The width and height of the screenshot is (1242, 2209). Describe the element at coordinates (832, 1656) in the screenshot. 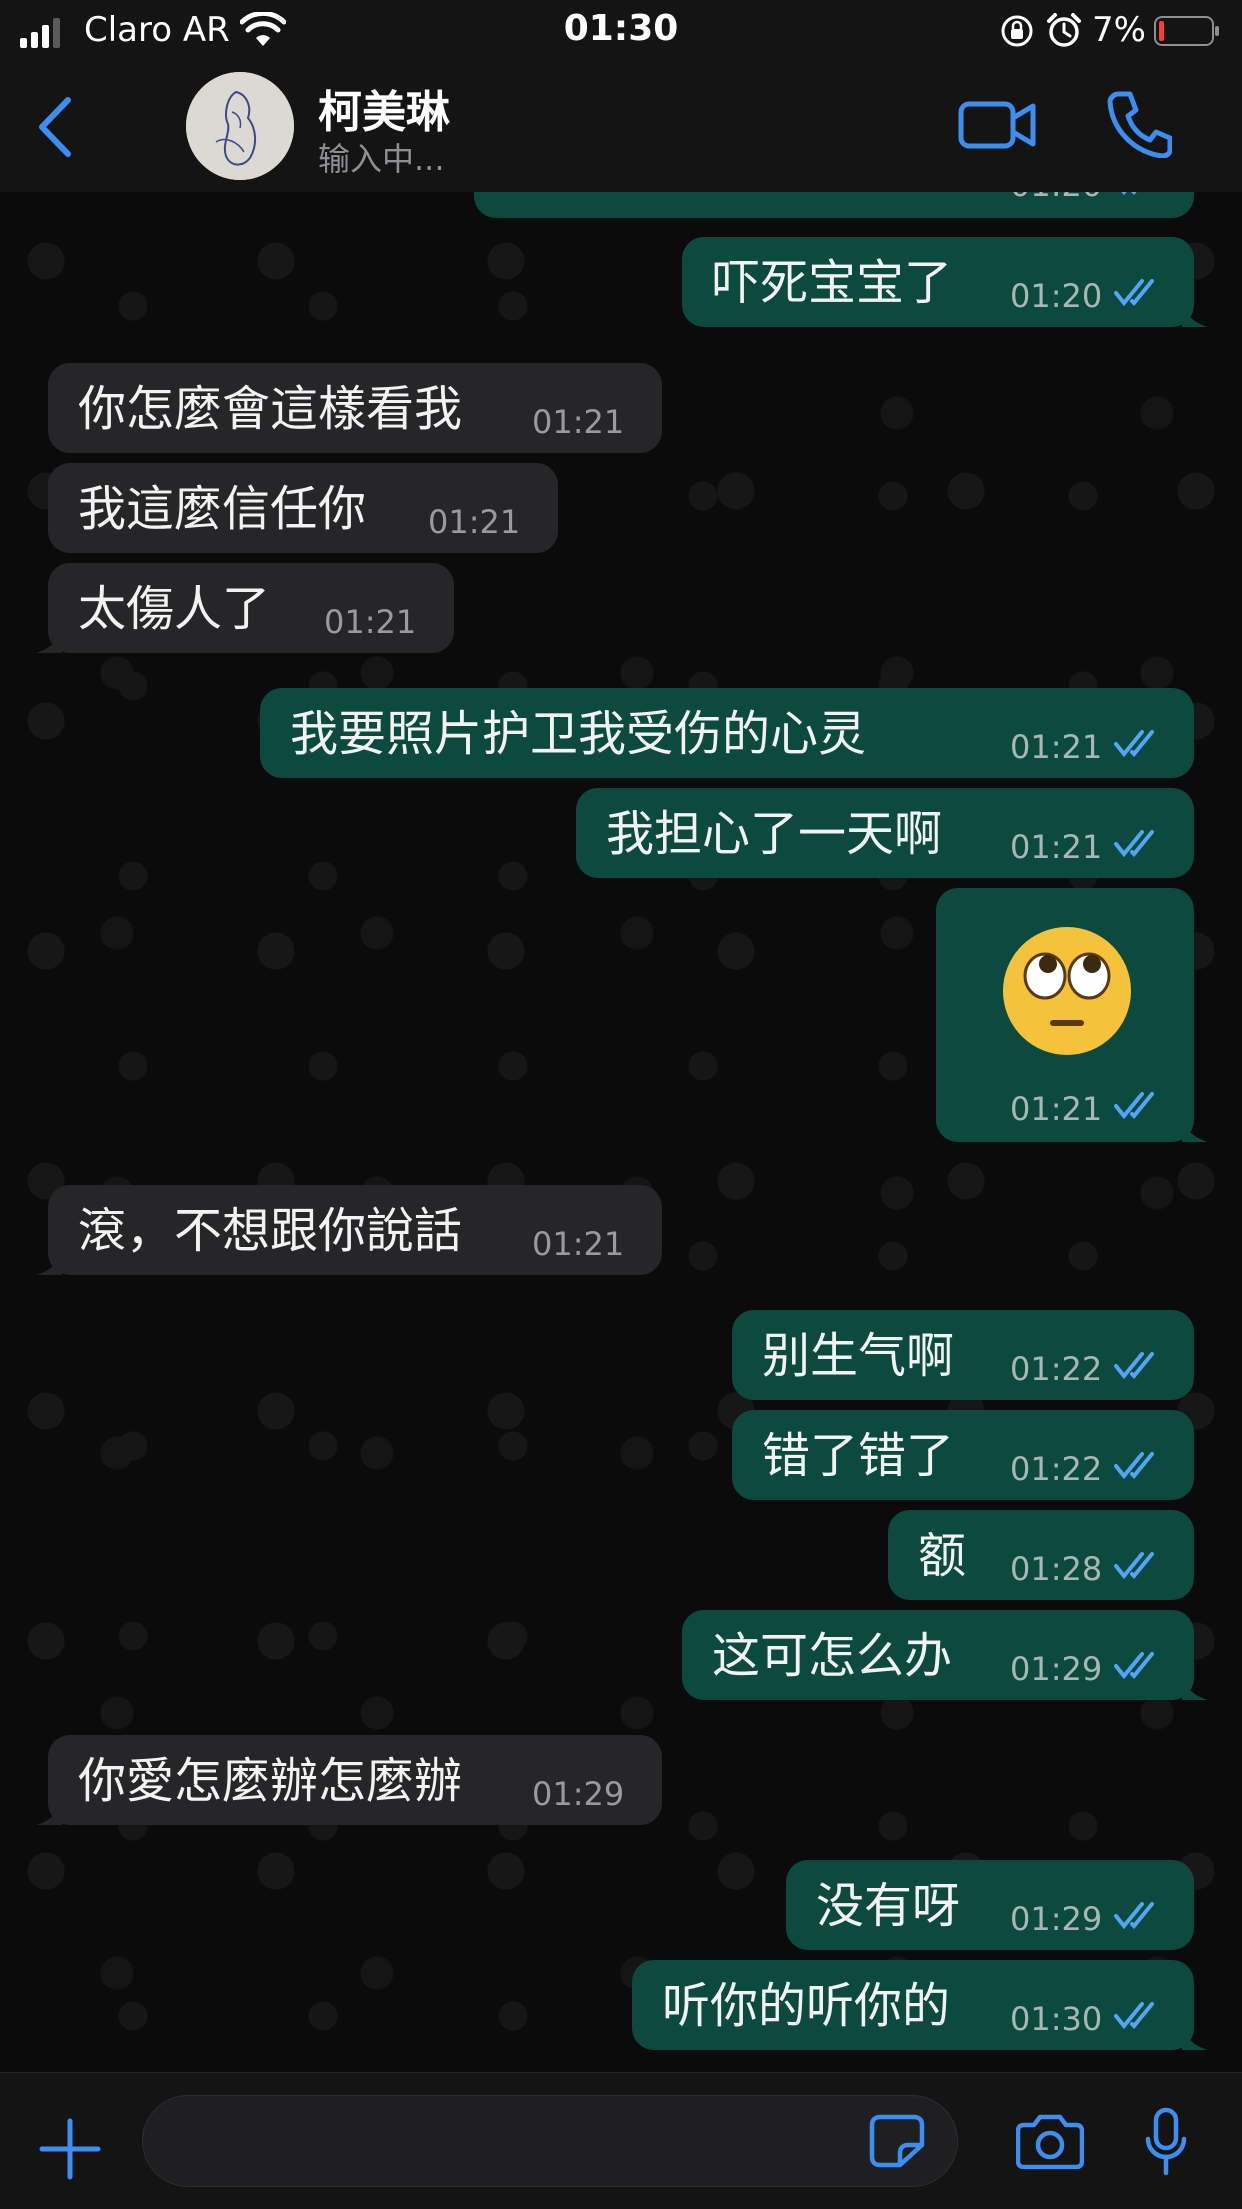

I see `message-text: 这可怎么办` at that location.